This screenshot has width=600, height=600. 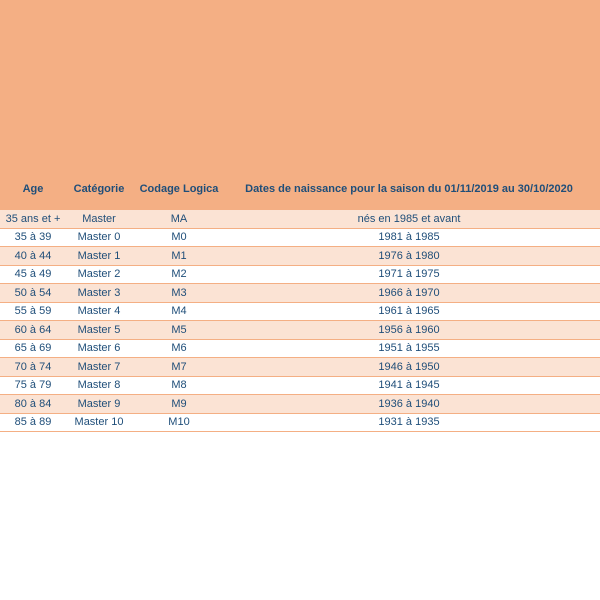 What do you see at coordinates (300, 422) in the screenshot?
I see `table-row: 85 à 89 Master 10 M10 1931 à 1935` at bounding box center [300, 422].